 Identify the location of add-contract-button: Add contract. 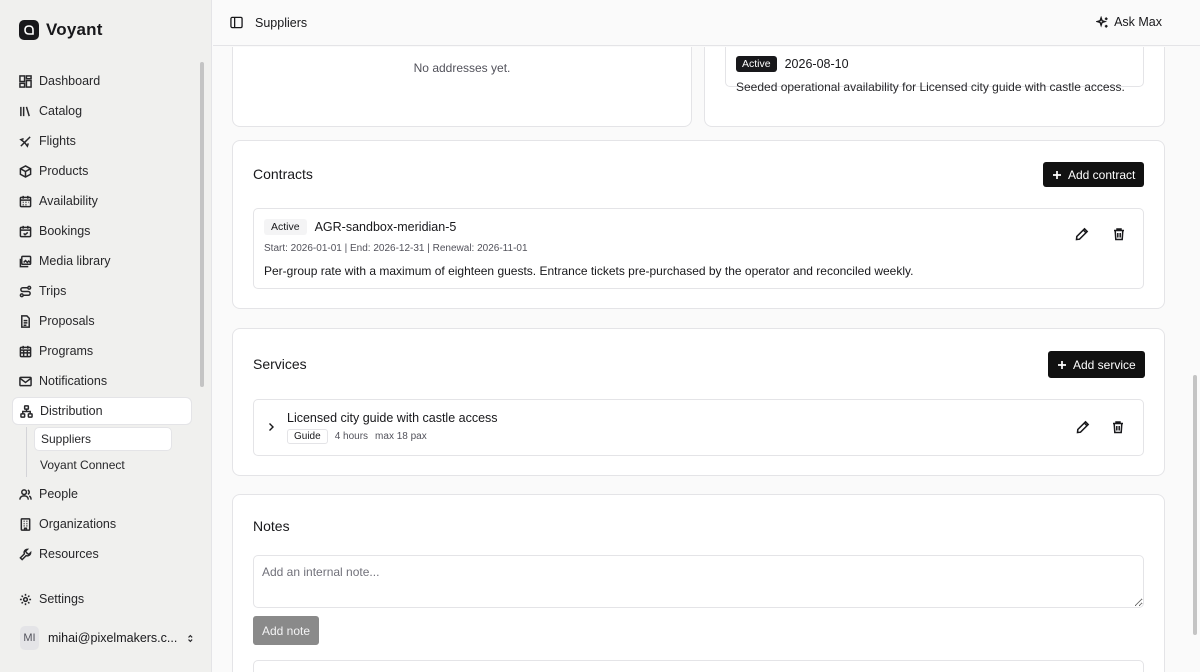
(1094, 174).